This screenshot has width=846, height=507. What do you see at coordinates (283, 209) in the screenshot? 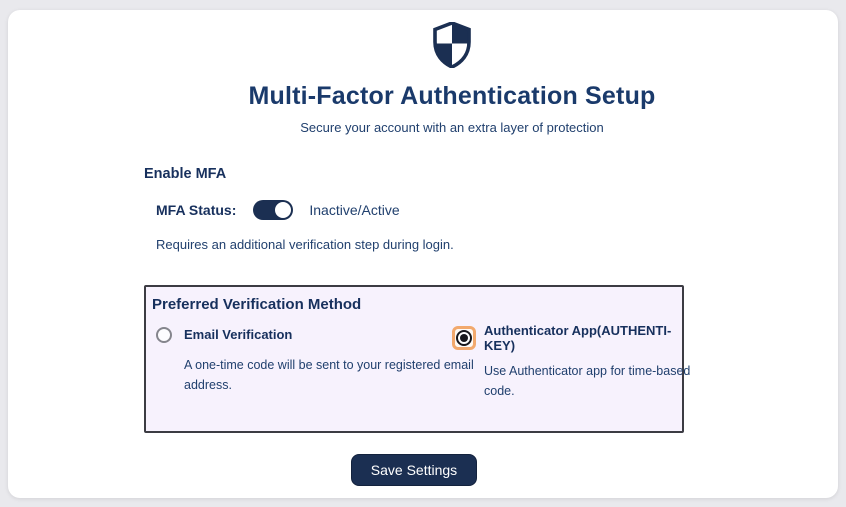
I see `toggle-knob-icon` at bounding box center [283, 209].